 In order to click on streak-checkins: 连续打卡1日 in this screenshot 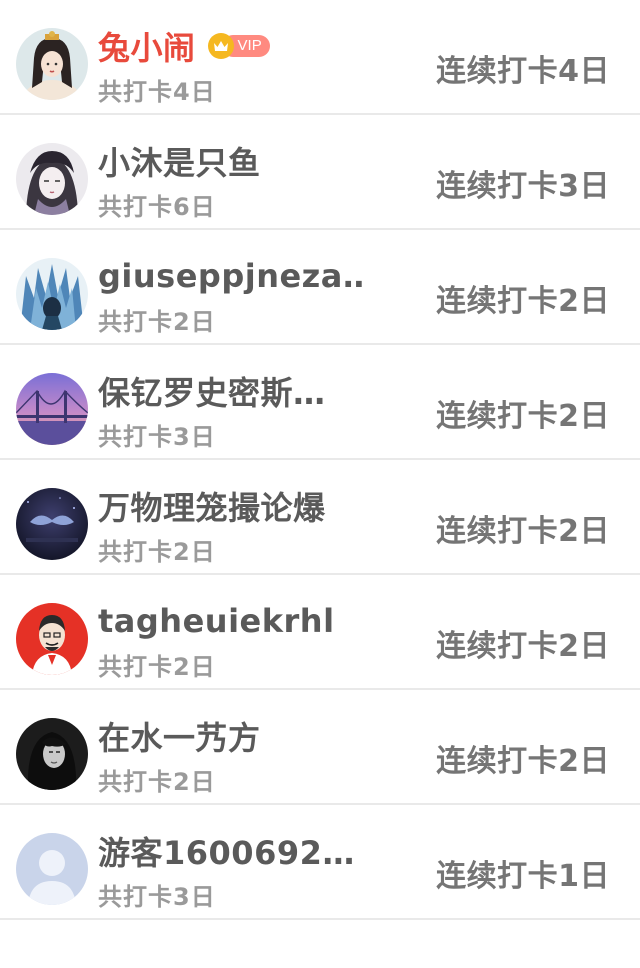, I will do `click(523, 876)`.